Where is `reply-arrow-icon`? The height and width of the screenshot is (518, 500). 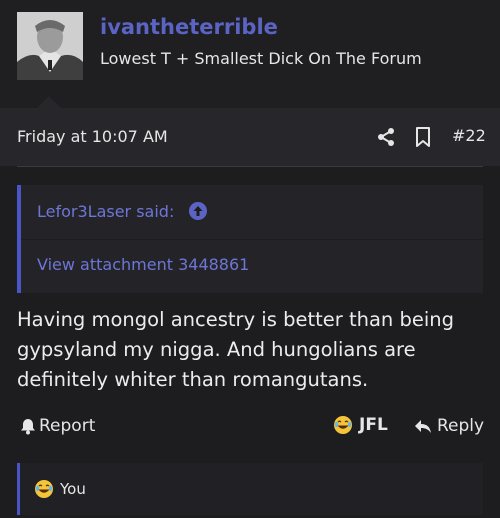
reply-arrow-icon is located at coordinates (423, 426).